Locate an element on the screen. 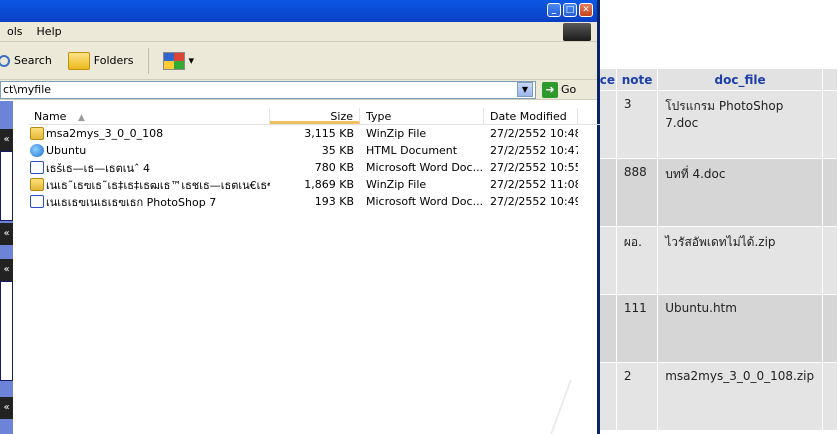  file-size: 780 KB is located at coordinates (334, 167).